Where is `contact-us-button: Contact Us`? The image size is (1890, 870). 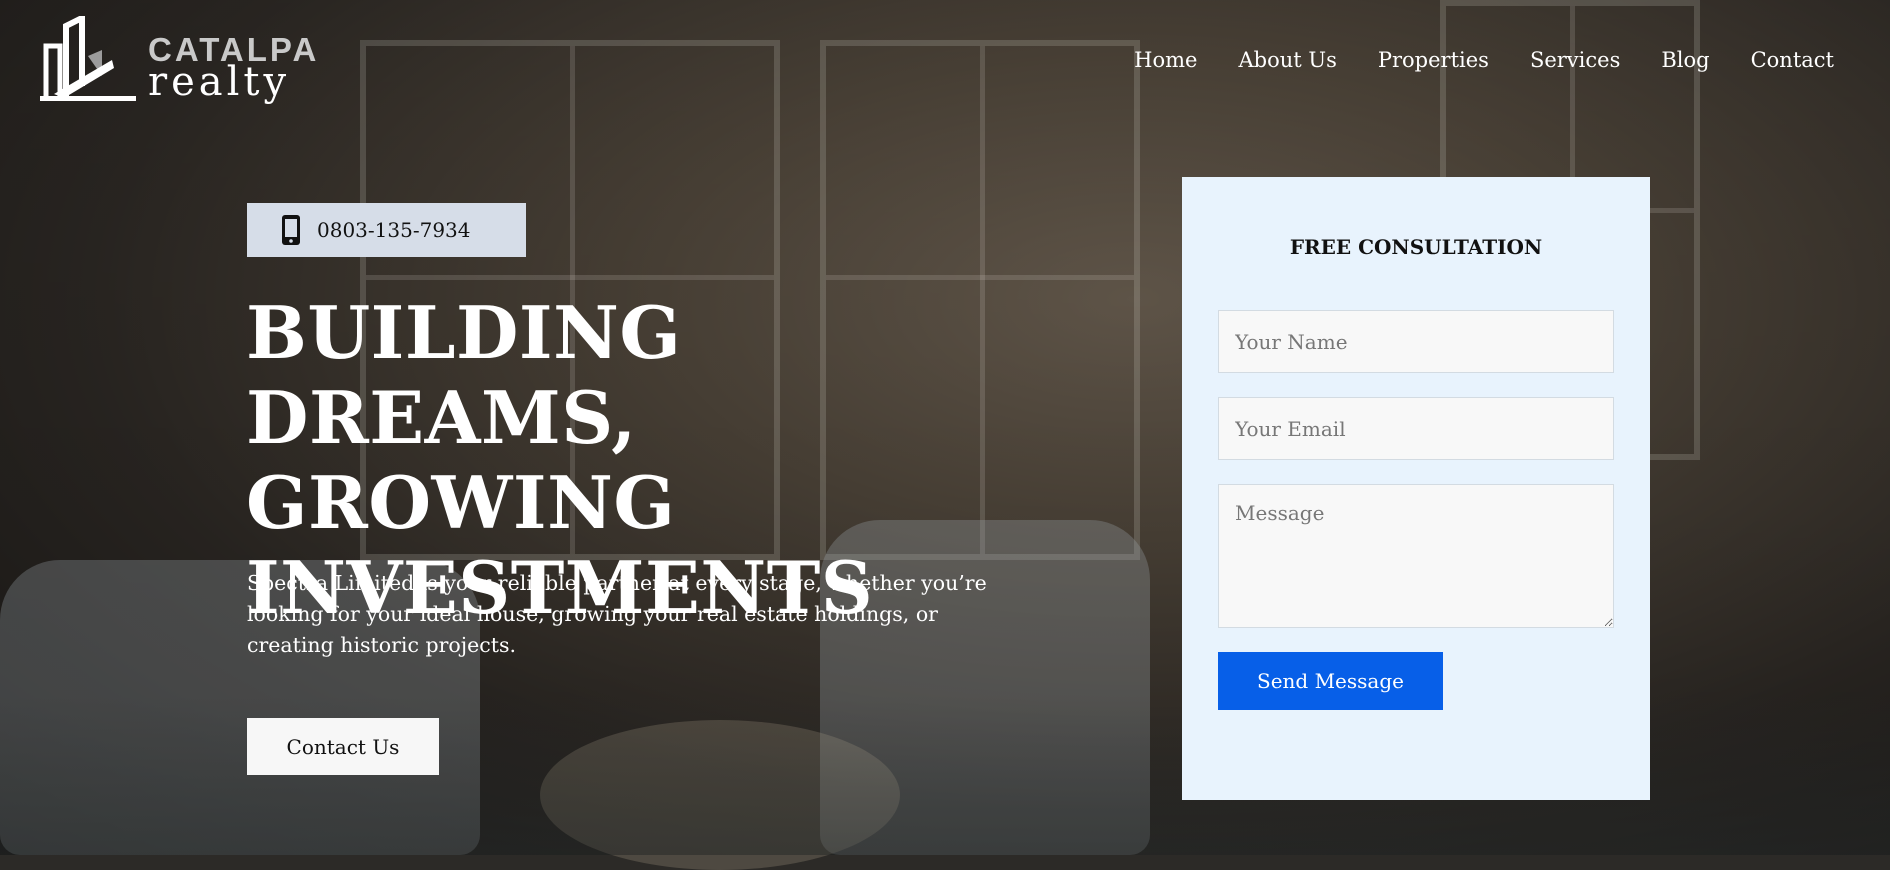
contact-us-button: Contact Us is located at coordinates (343, 746).